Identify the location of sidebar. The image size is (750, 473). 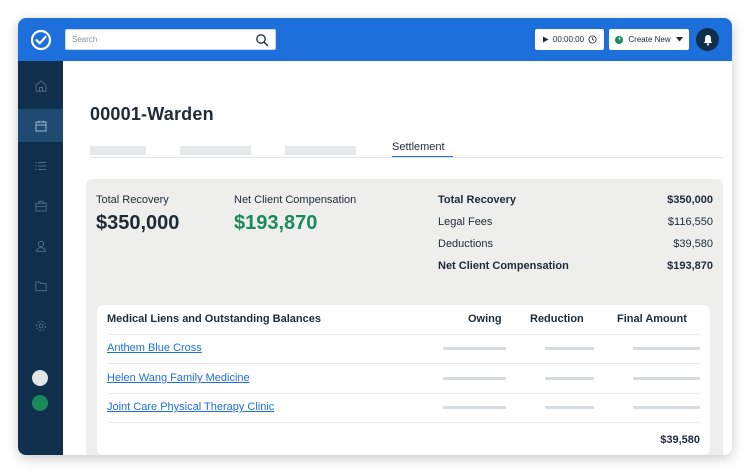
(40, 258).